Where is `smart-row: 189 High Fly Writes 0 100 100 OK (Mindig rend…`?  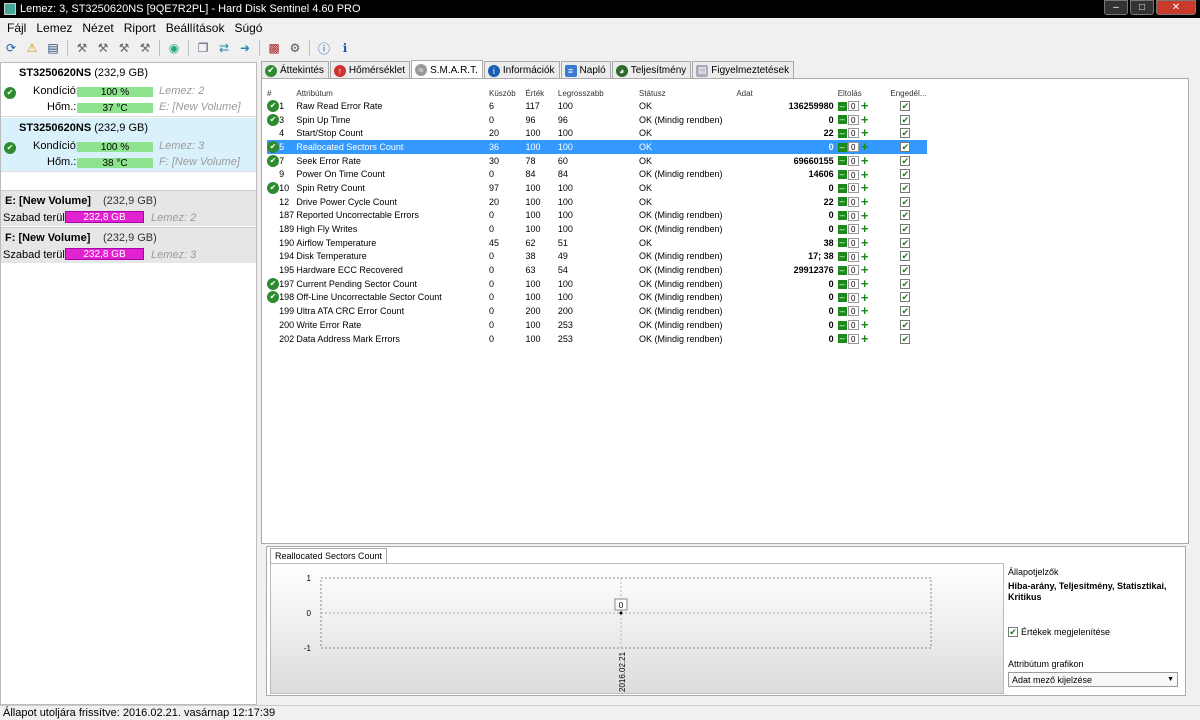 smart-row: 189 High Fly Writes 0 100 100 OK (Mindig rend… is located at coordinates (597, 229).